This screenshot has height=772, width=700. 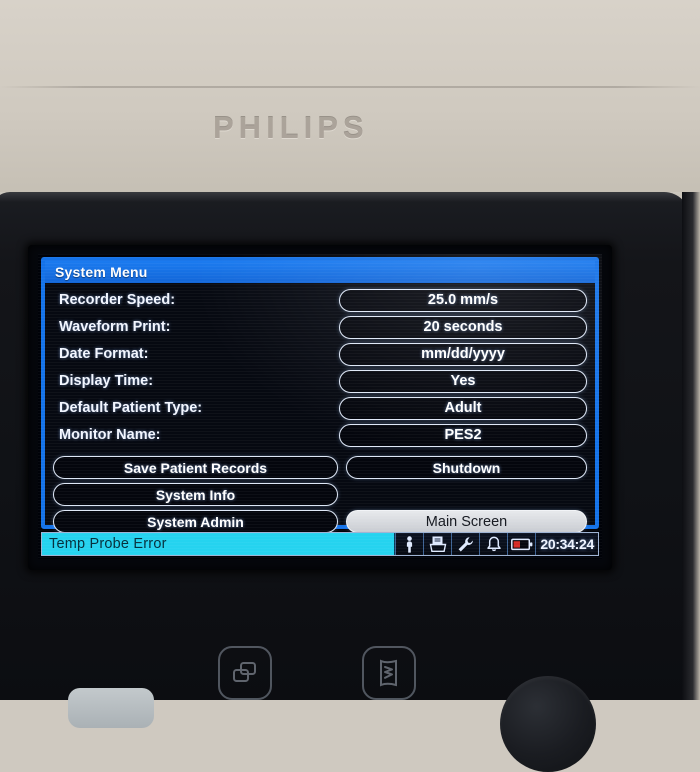 I want to click on screens-icon, so click(x=244, y=672).